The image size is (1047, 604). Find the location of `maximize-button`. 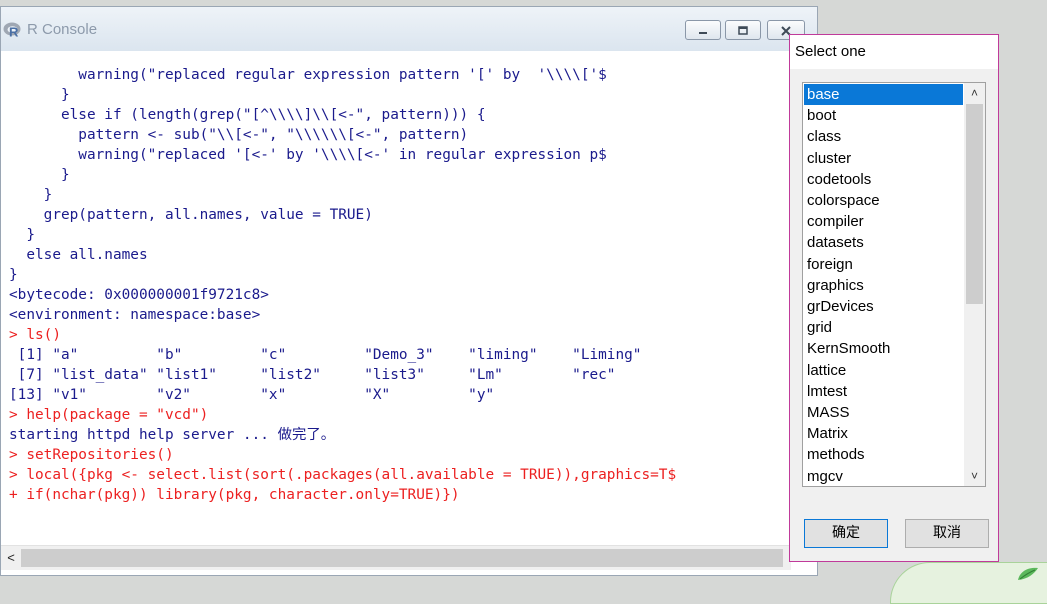

maximize-button is located at coordinates (743, 30).